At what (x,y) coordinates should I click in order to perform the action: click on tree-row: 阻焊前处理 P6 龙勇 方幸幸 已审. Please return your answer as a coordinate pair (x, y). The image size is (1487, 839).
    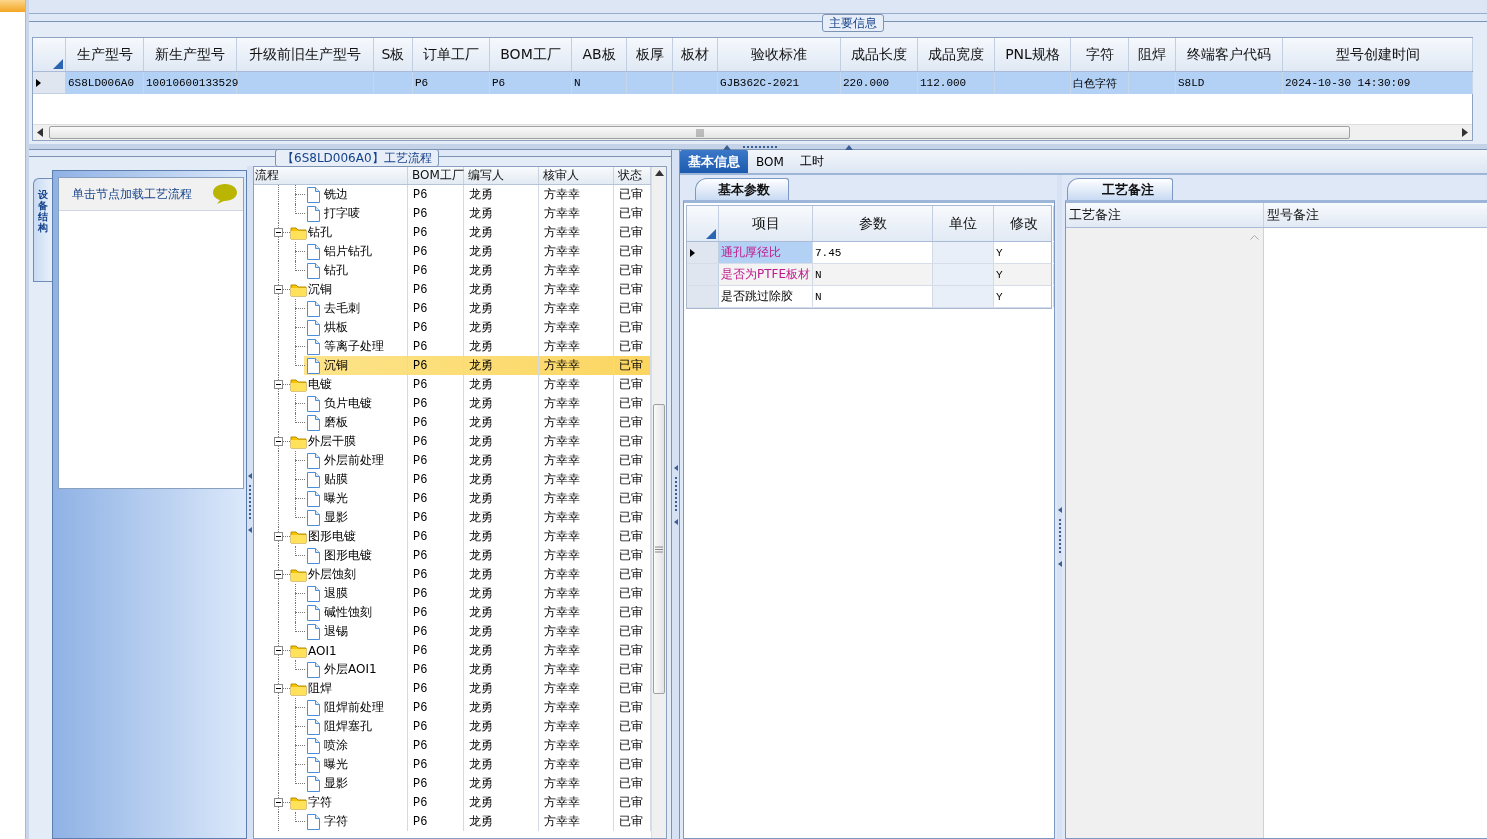
    Looking at the image, I should click on (452, 707).